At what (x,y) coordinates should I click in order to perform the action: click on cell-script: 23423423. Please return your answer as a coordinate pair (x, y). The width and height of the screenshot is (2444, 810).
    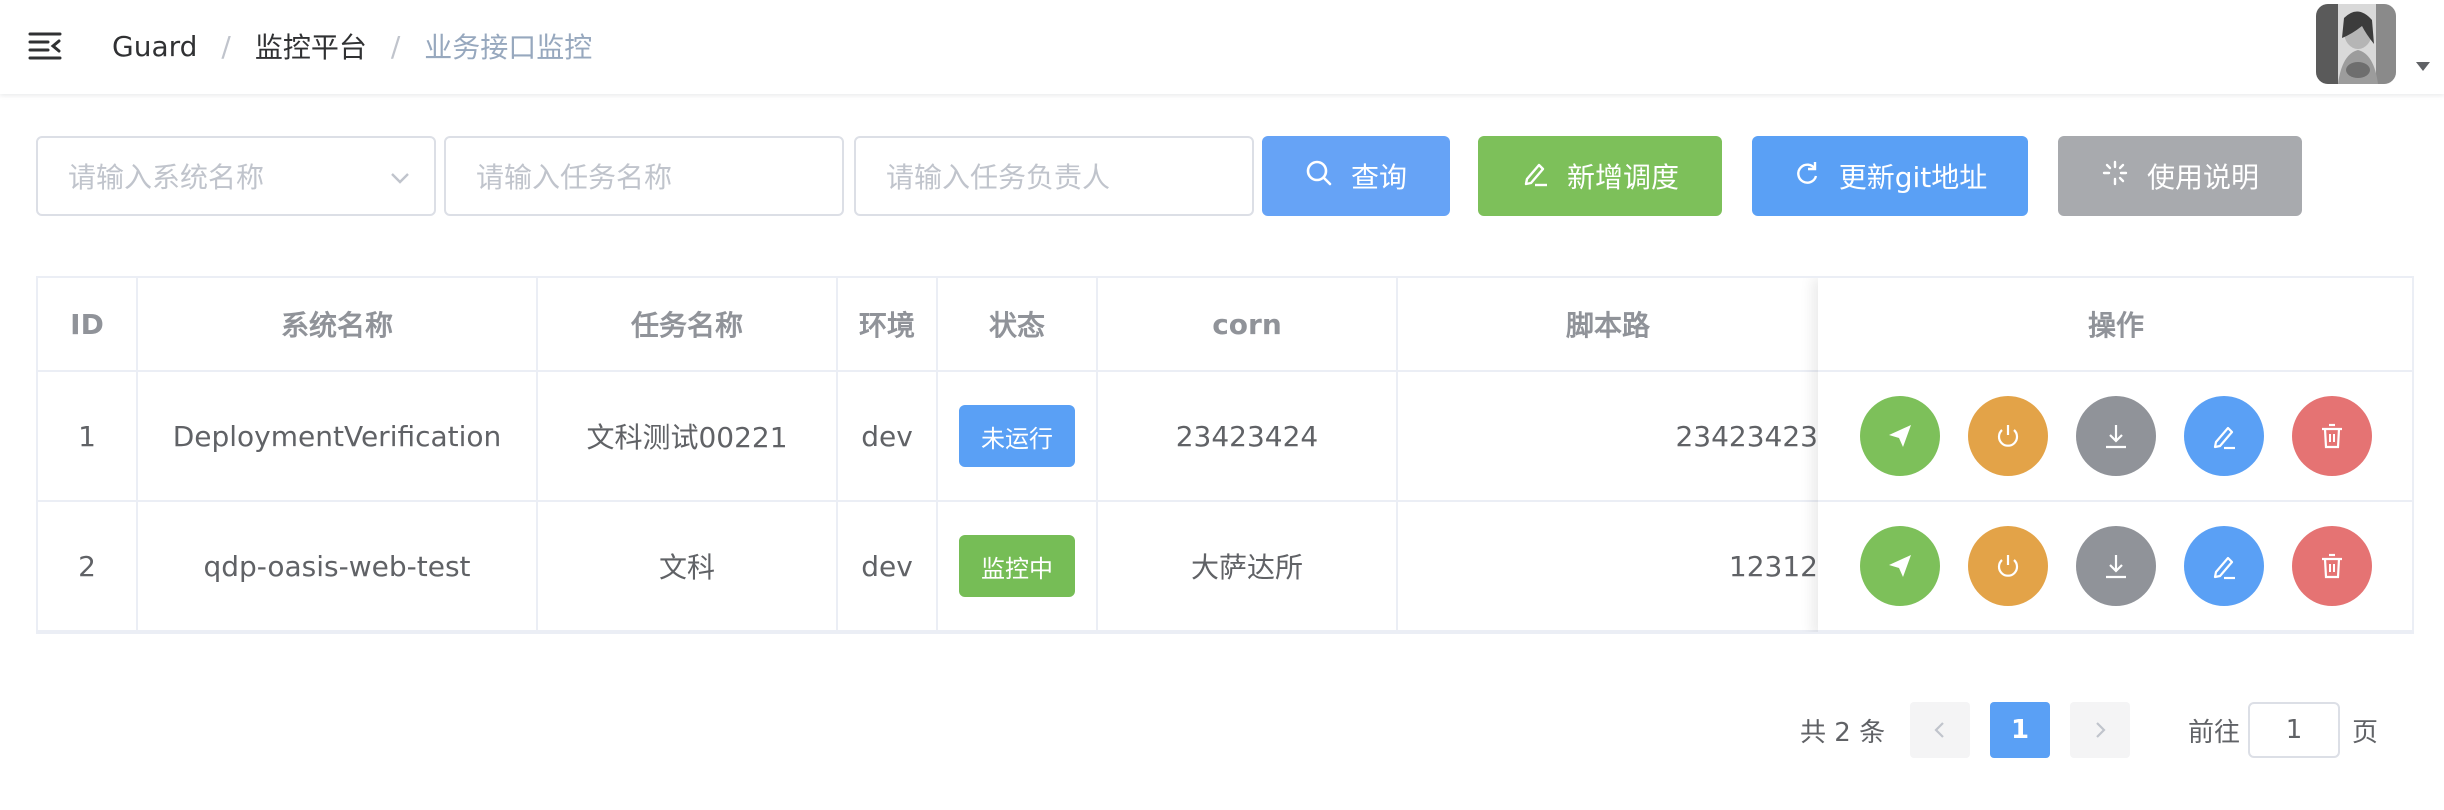
    Looking at the image, I should click on (1608, 437).